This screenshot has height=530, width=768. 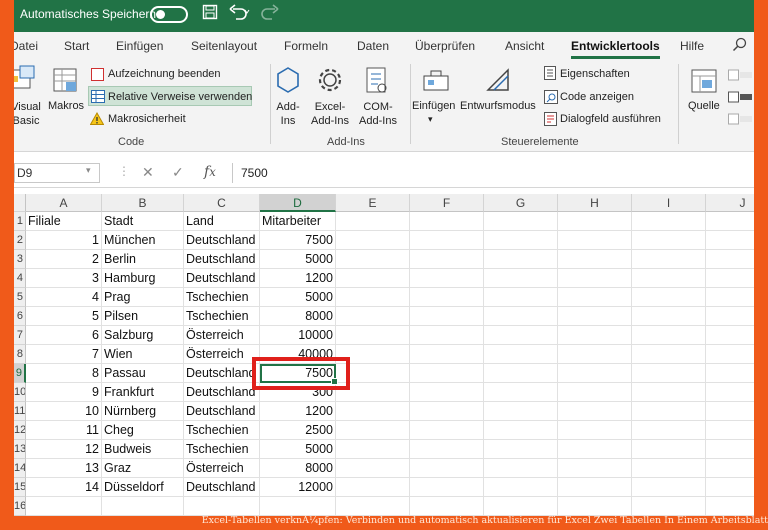 What do you see at coordinates (447, 203) in the screenshot?
I see `column-header-f: F` at bounding box center [447, 203].